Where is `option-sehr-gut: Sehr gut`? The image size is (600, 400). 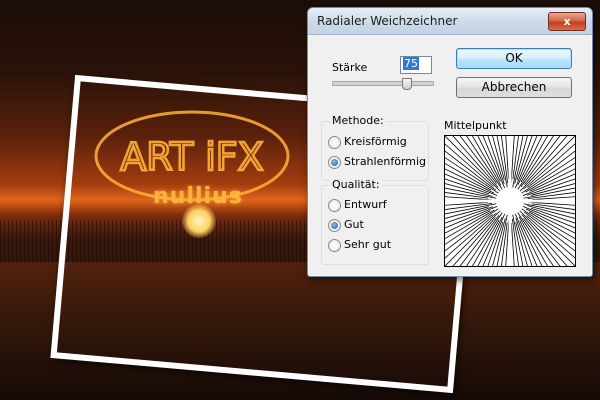 option-sehr-gut: Sehr gut is located at coordinates (367, 244).